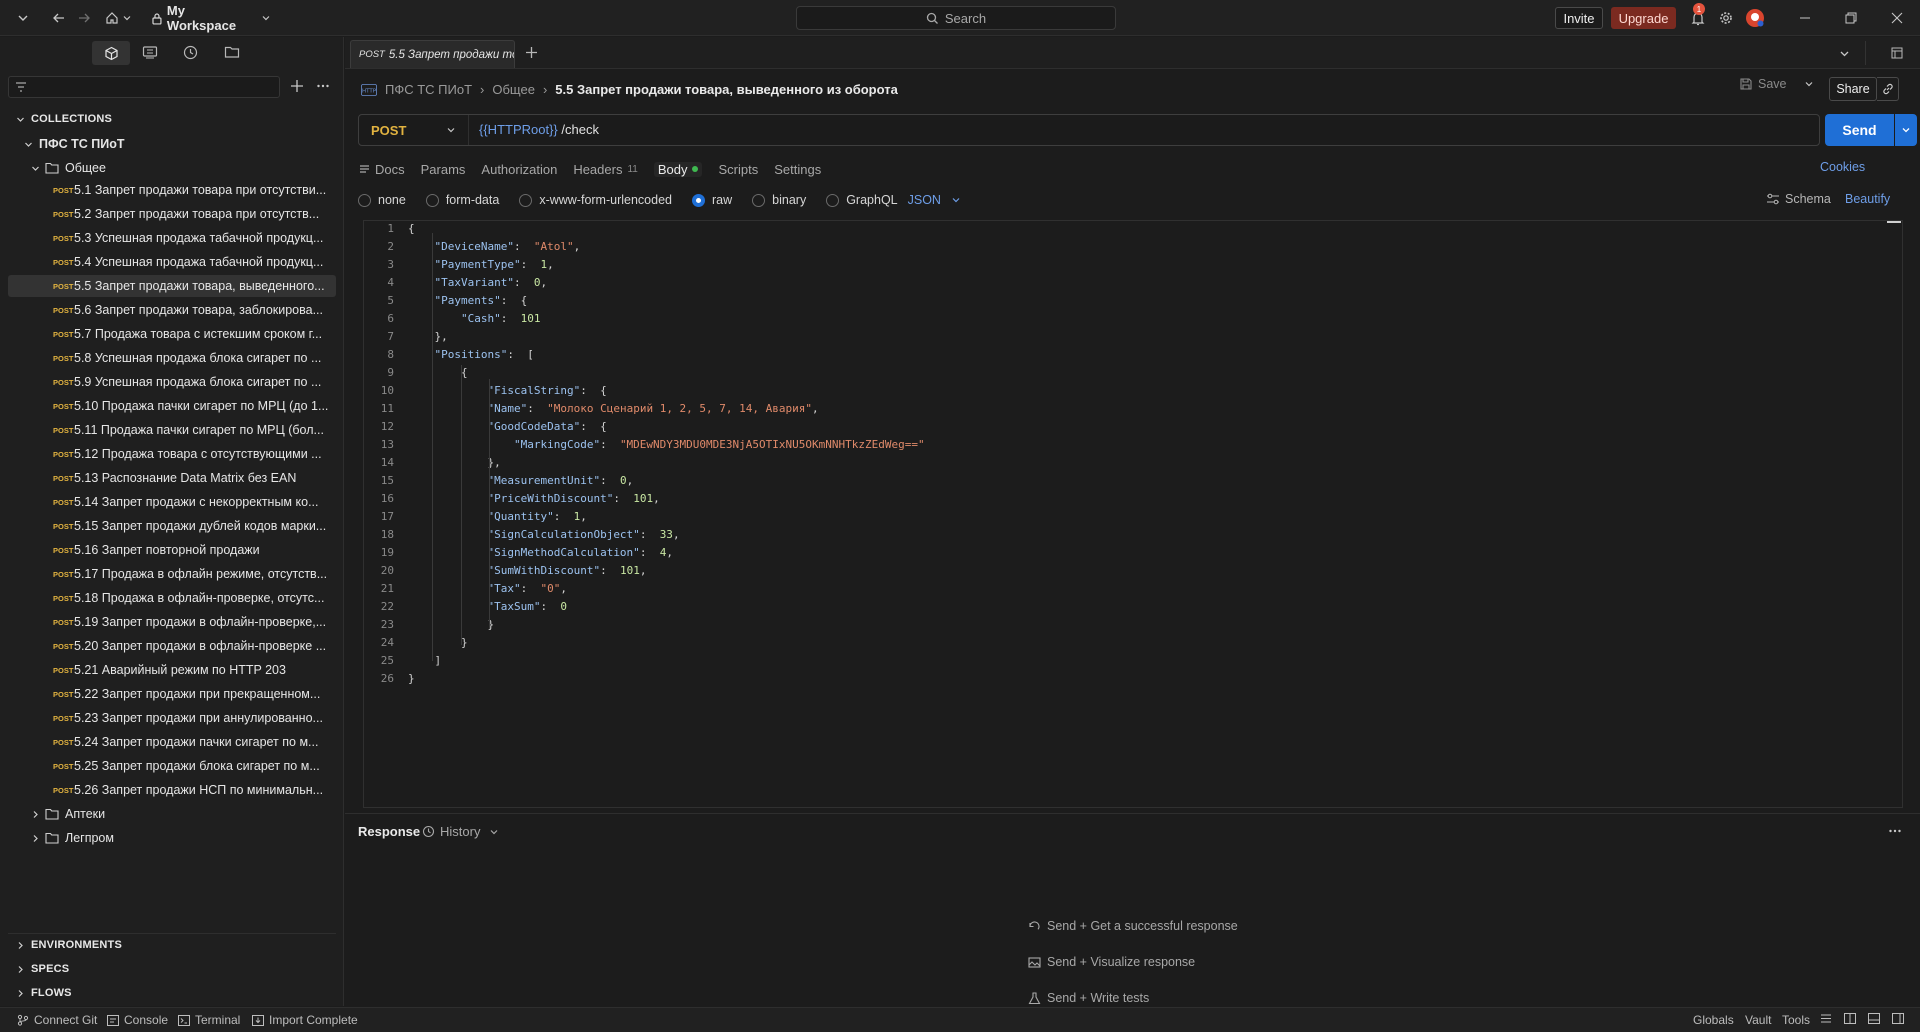  I want to click on folder-item-obshchee: Общее, so click(172, 168).